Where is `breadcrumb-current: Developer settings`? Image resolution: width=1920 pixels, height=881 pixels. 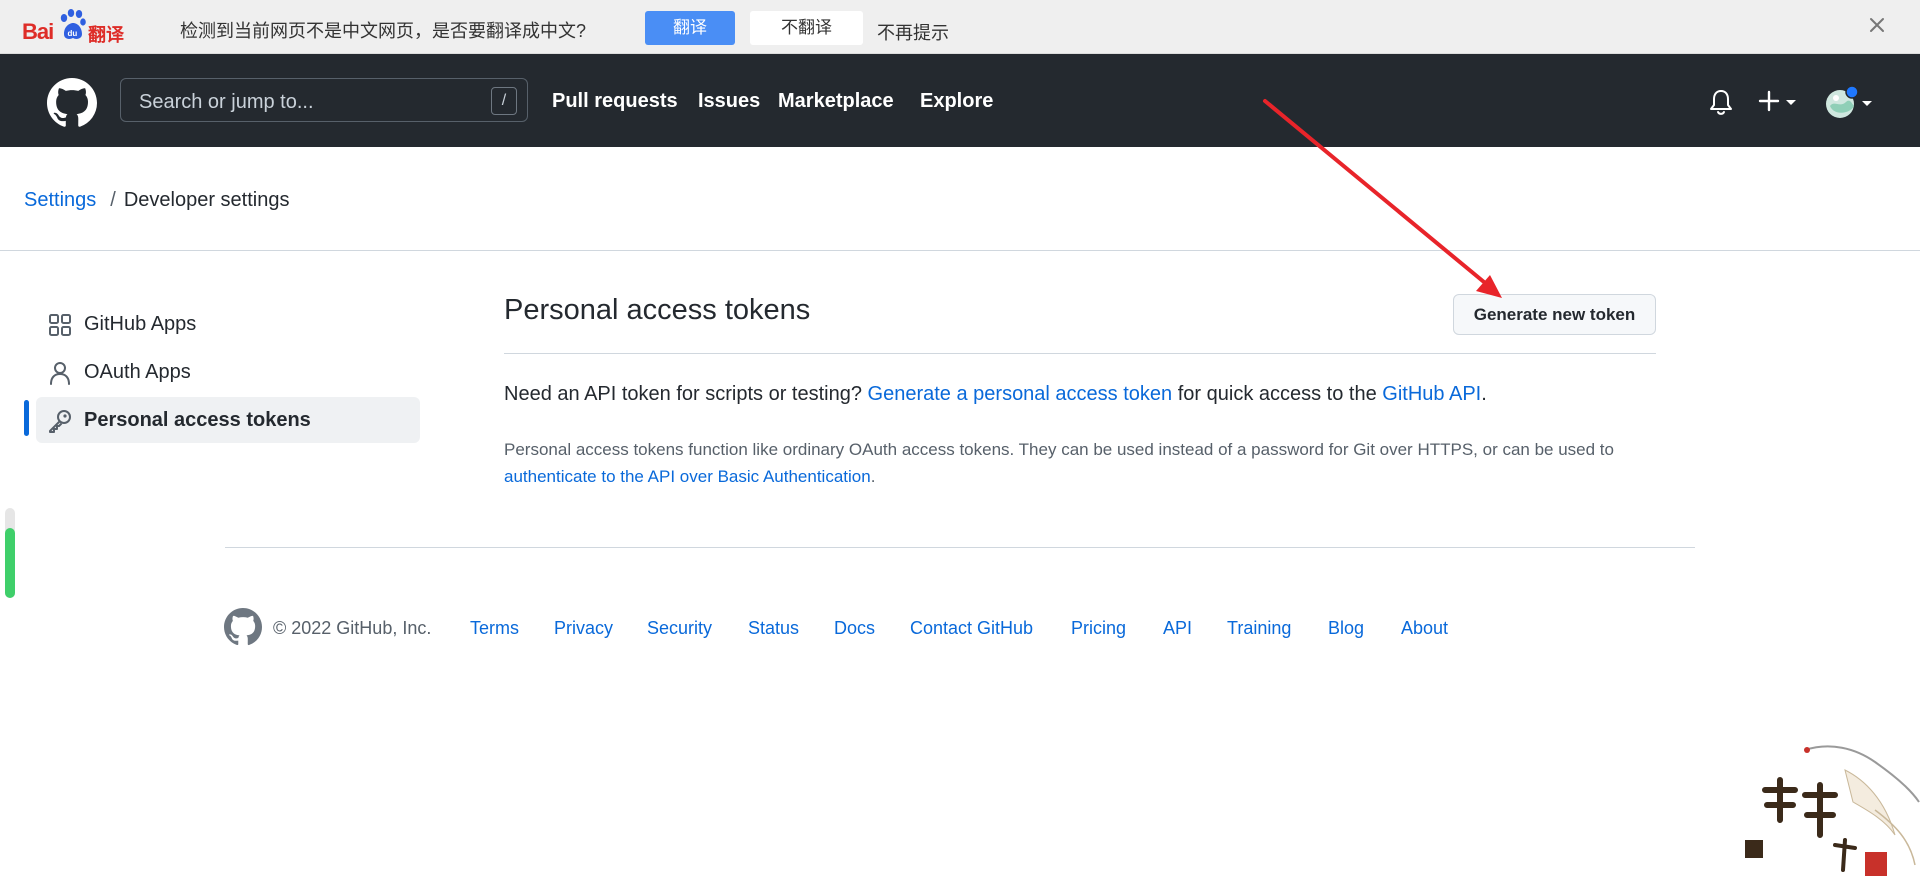
breadcrumb-current: Developer settings is located at coordinates (206, 200).